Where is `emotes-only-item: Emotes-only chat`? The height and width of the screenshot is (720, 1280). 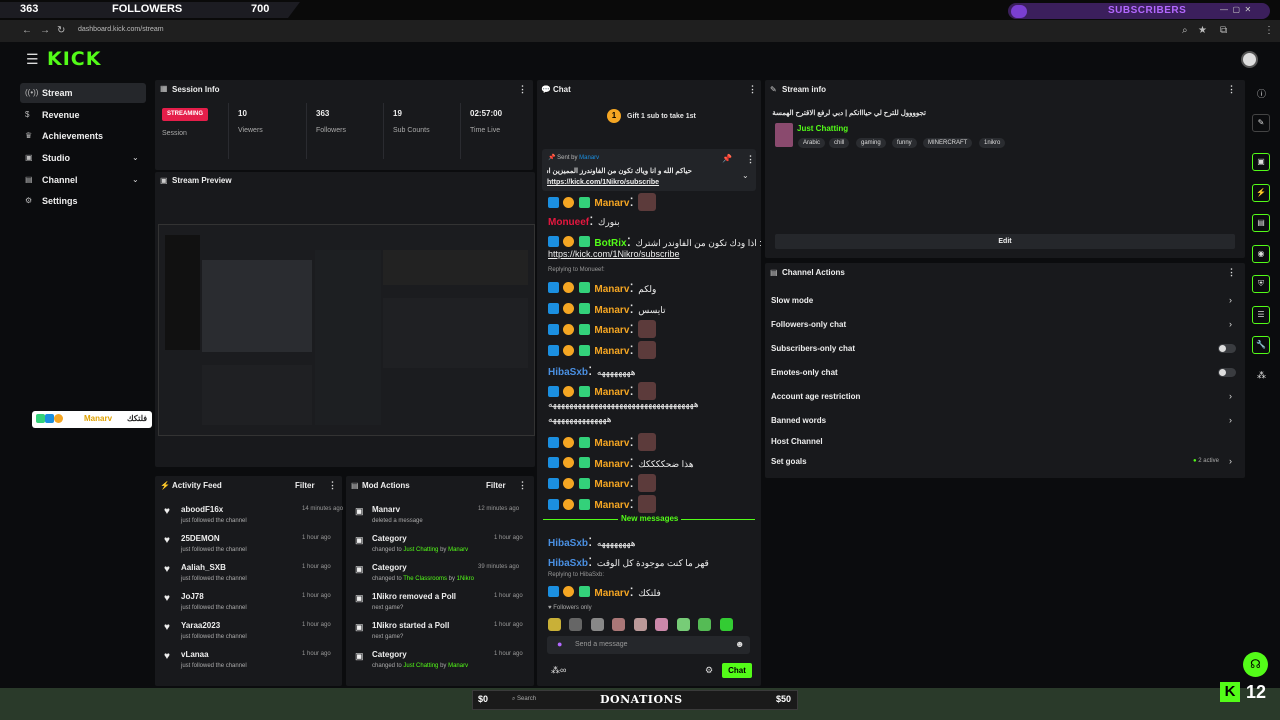 emotes-only-item: Emotes-only chat is located at coordinates (804, 372).